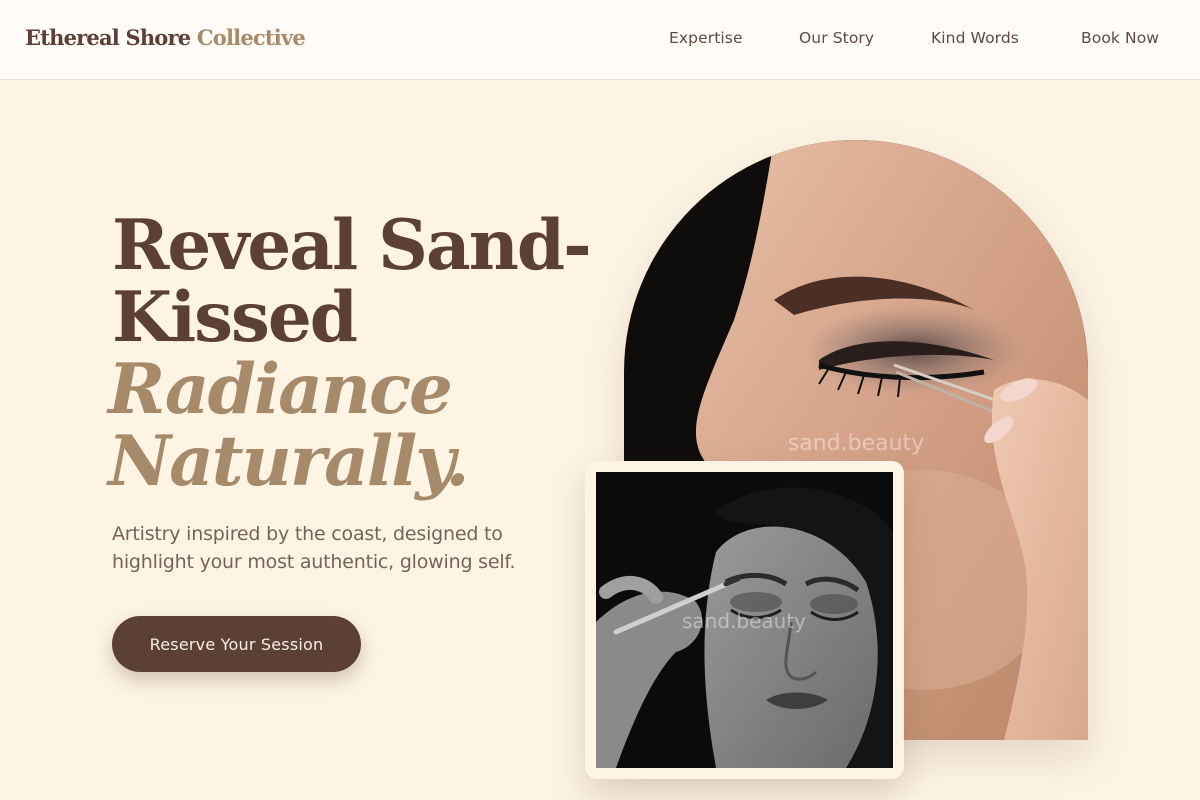 This screenshot has width=1200, height=800. Describe the element at coordinates (288, 461) in the screenshot. I see `hero-title-italic-line-2: Naturally.` at that location.